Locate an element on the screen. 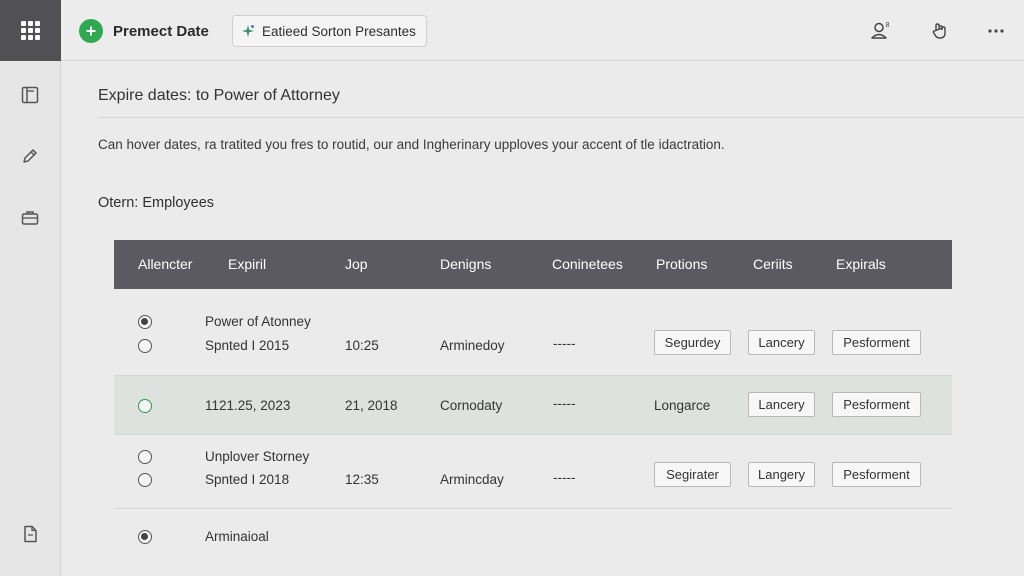  column-header: Denigns is located at coordinates (465, 264).